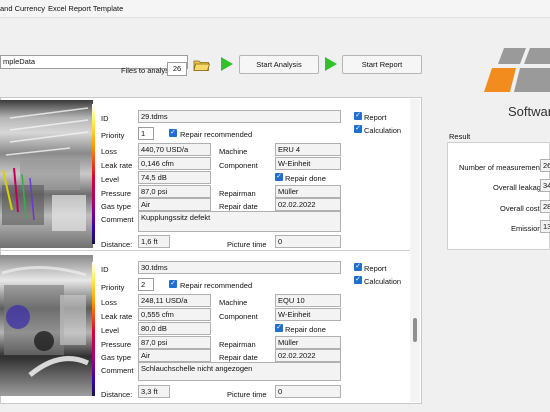  I want to click on start-report-play-icon, so click(331, 64).